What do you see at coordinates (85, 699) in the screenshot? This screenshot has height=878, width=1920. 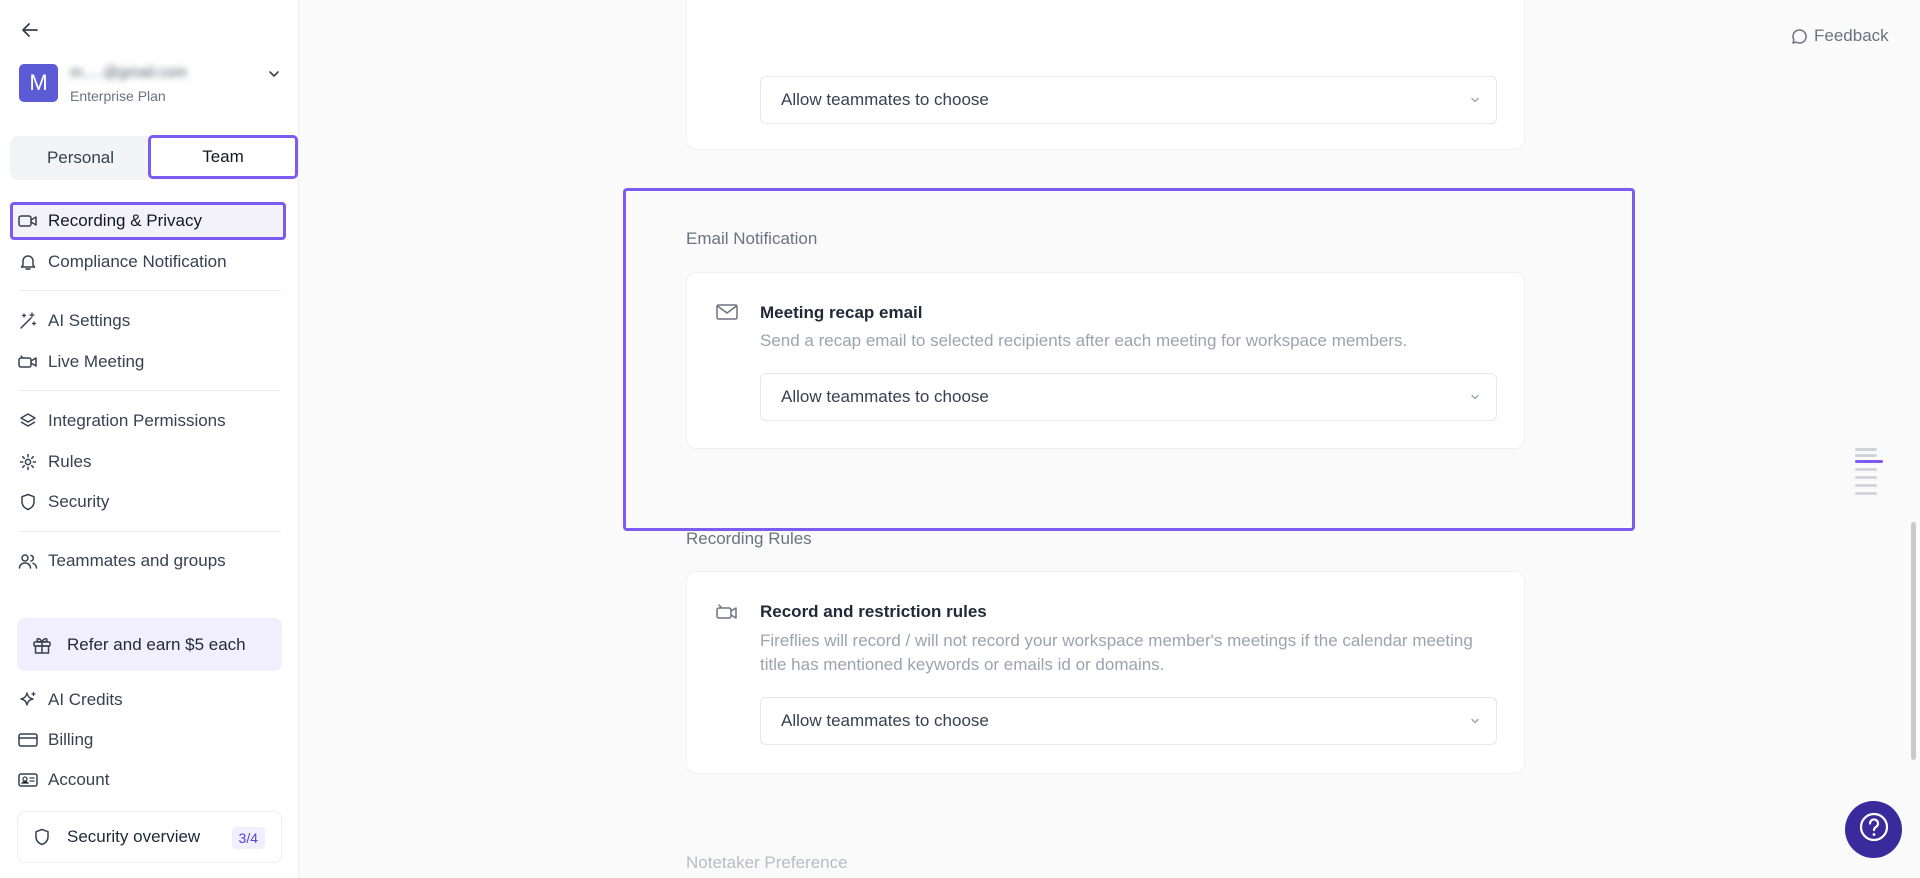 I see `sidebar-item-label: AI Credits` at bounding box center [85, 699].